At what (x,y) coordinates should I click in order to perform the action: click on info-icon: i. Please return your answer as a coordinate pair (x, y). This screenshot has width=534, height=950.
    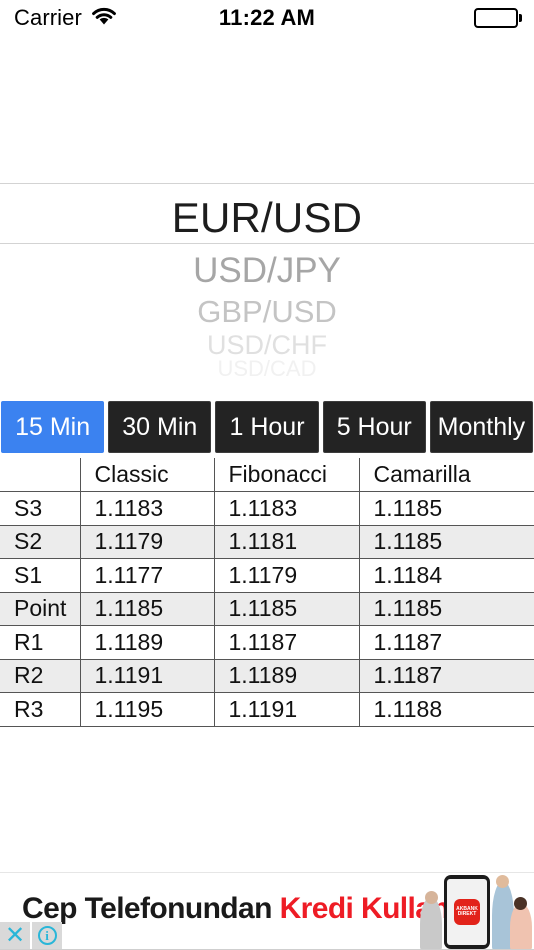
    Looking at the image, I should click on (47, 935).